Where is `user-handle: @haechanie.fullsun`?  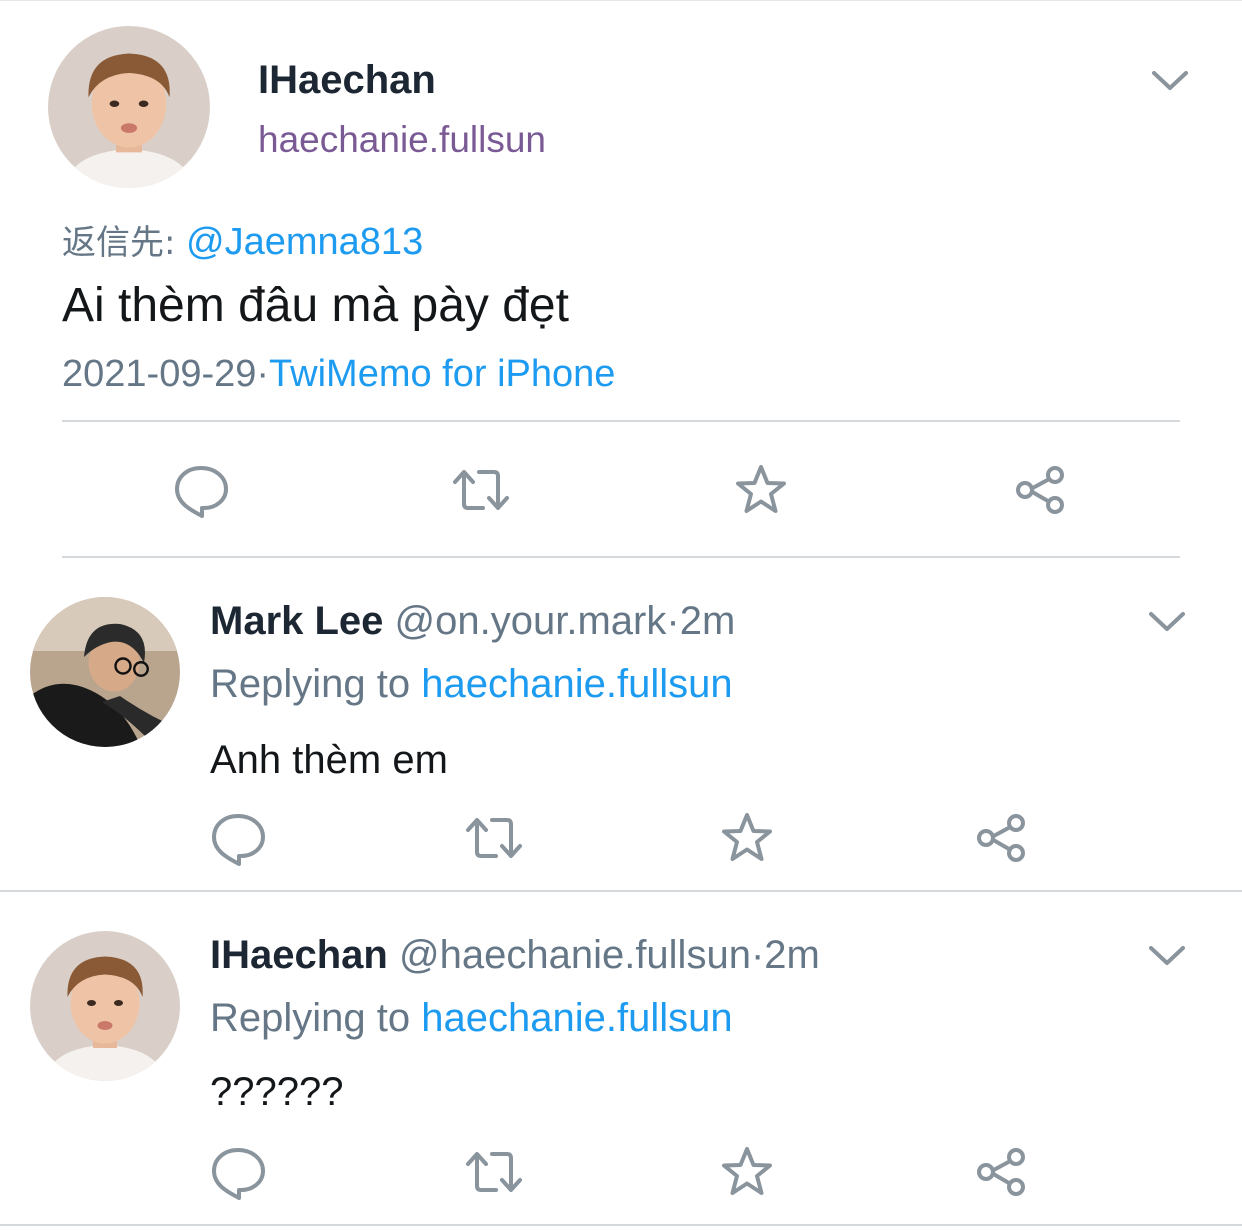 user-handle: @haechanie.fullsun is located at coordinates (575, 955).